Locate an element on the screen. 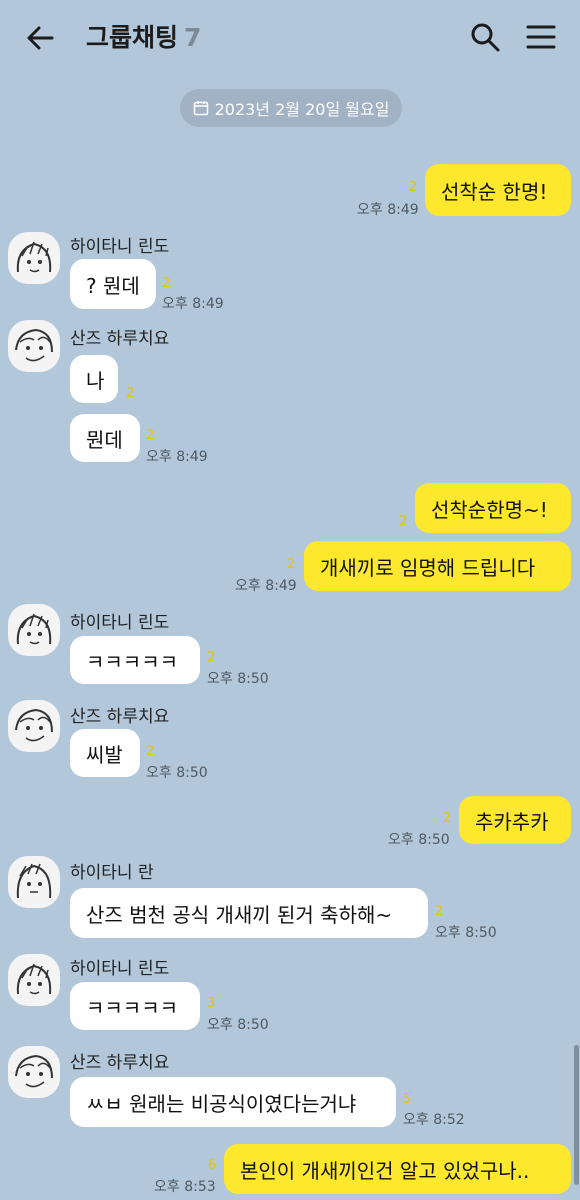  other-message-bubble: ㅆㅂ 원래는 비공식이였다는거냐 is located at coordinates (233, 1102).